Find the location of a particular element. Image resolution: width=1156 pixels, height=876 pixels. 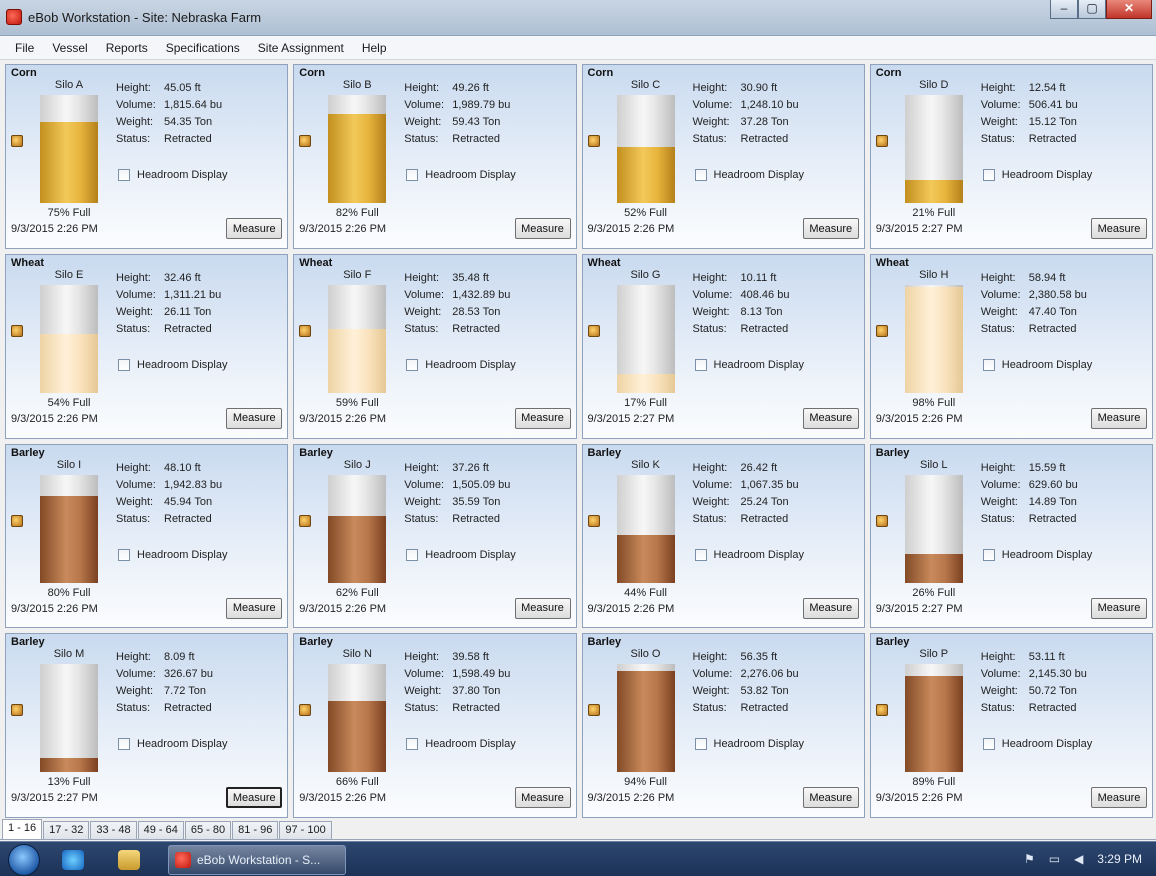

weight-value: 7.72 Ton is located at coordinates (185, 691).